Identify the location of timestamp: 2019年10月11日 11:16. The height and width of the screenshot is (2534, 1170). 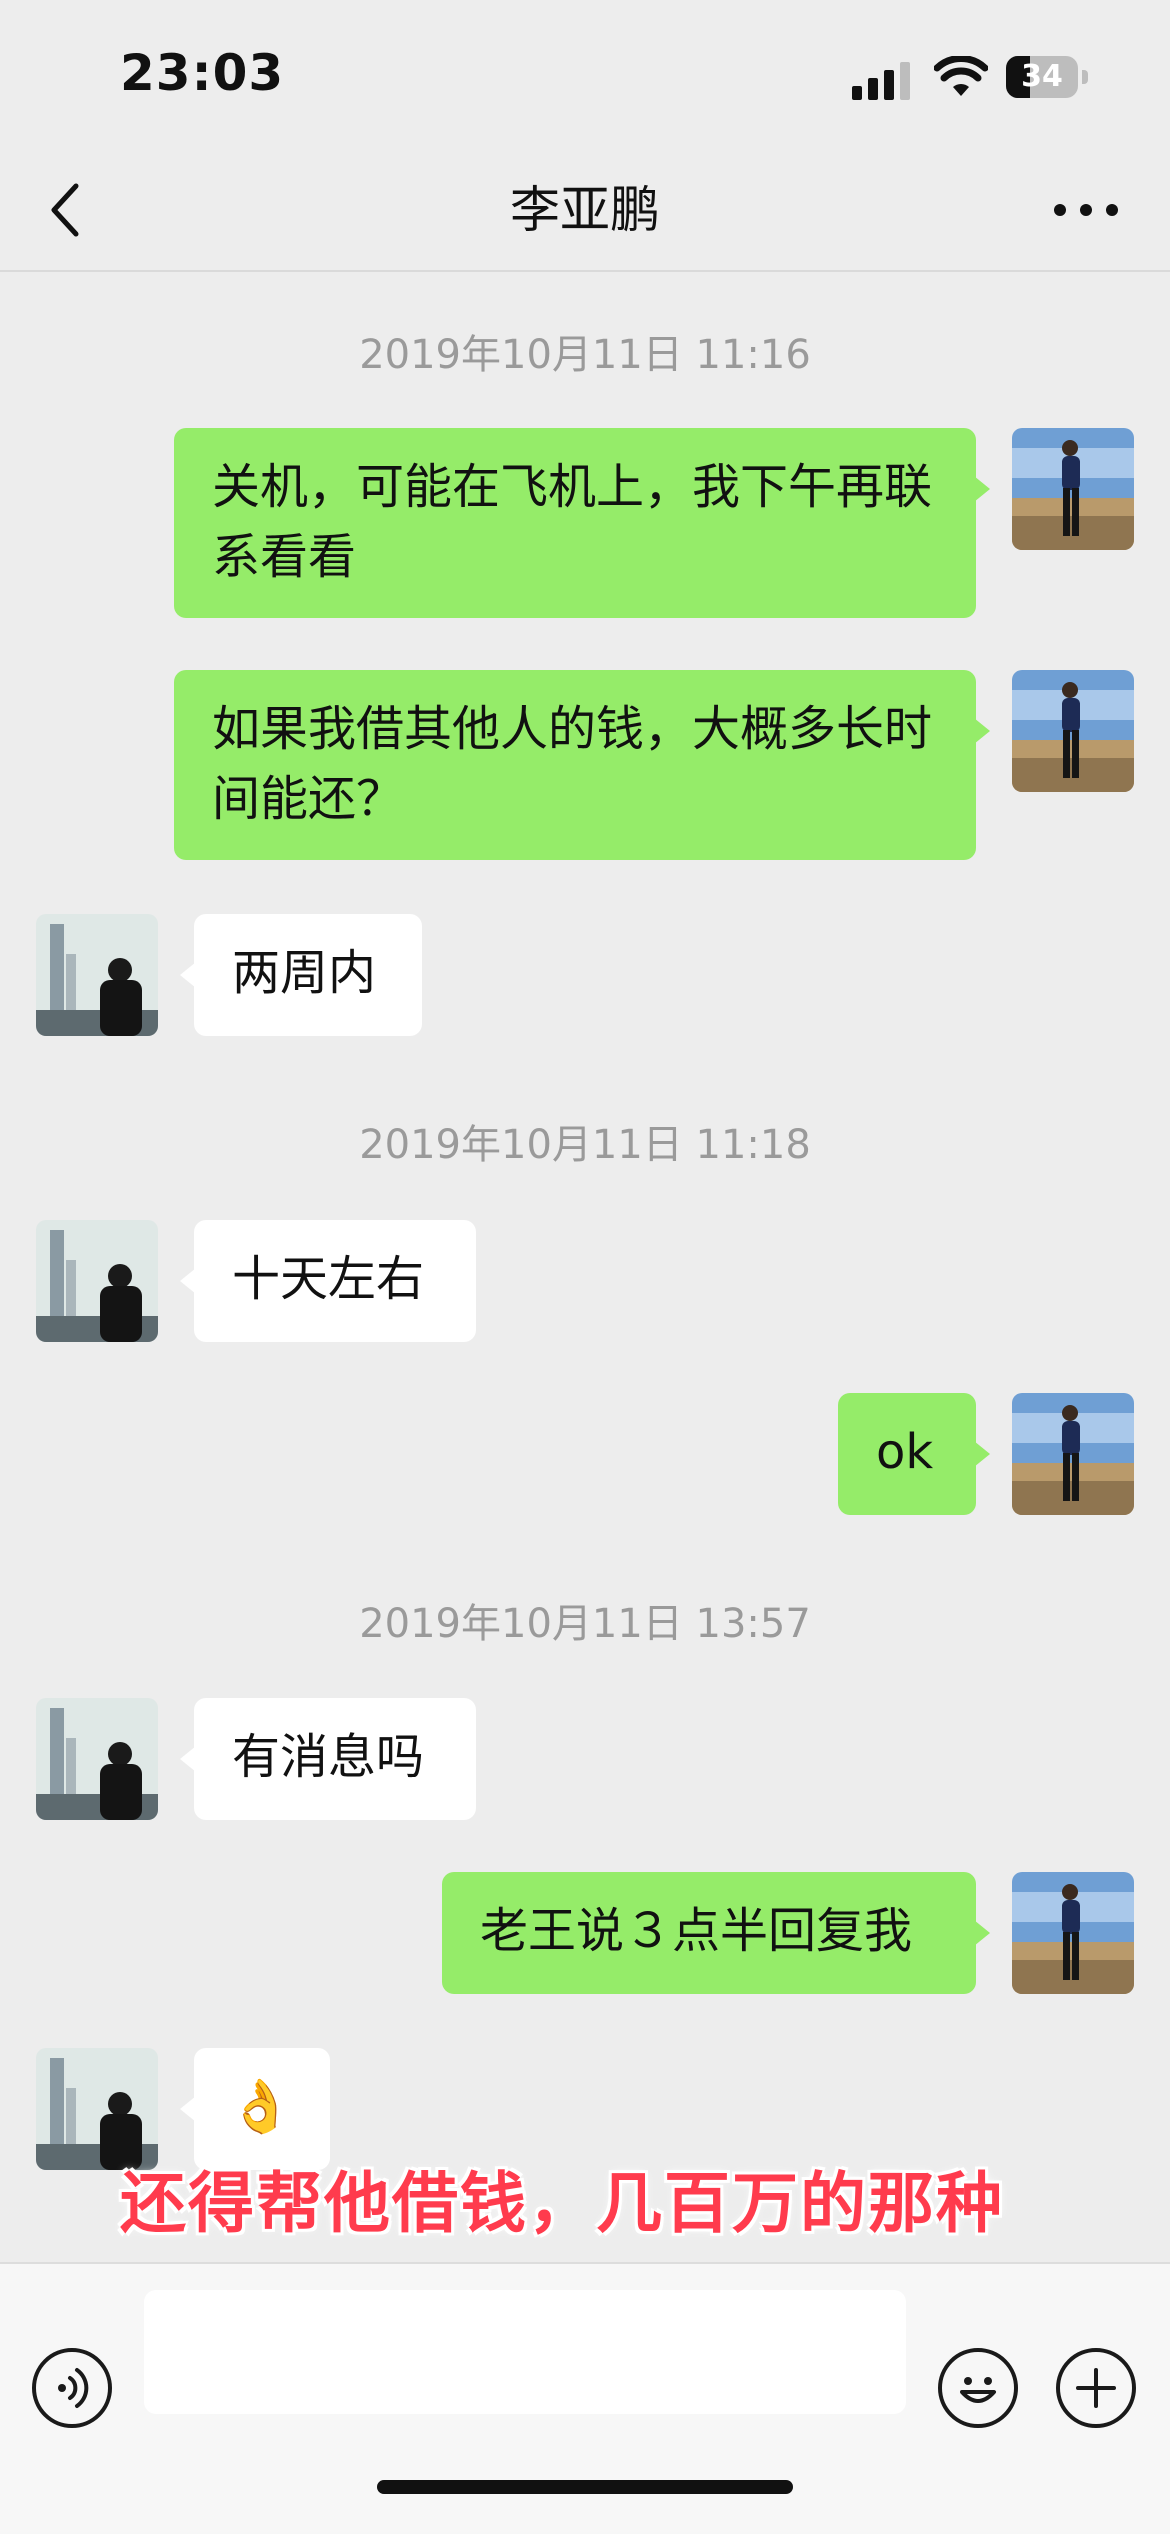
(585, 355).